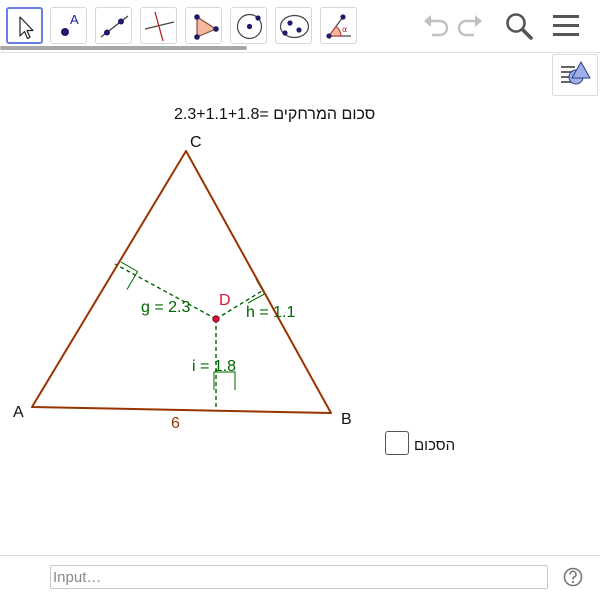 The height and width of the screenshot is (600, 600). Describe the element at coordinates (344, 29) in the screenshot. I see `angle-tool-letter: α` at that location.